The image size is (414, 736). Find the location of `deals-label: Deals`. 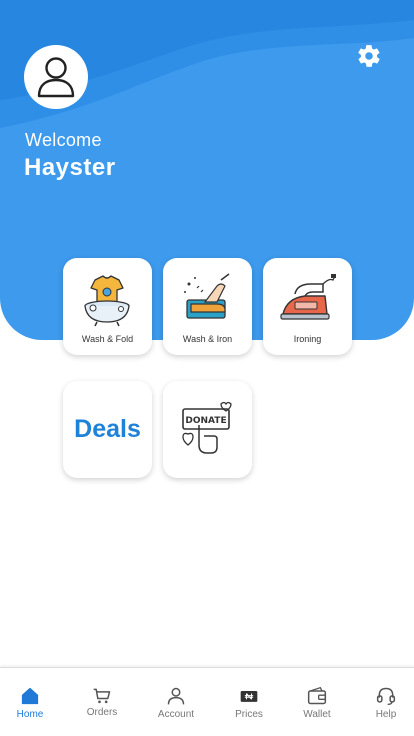

deals-label: Deals is located at coordinates (107, 429).